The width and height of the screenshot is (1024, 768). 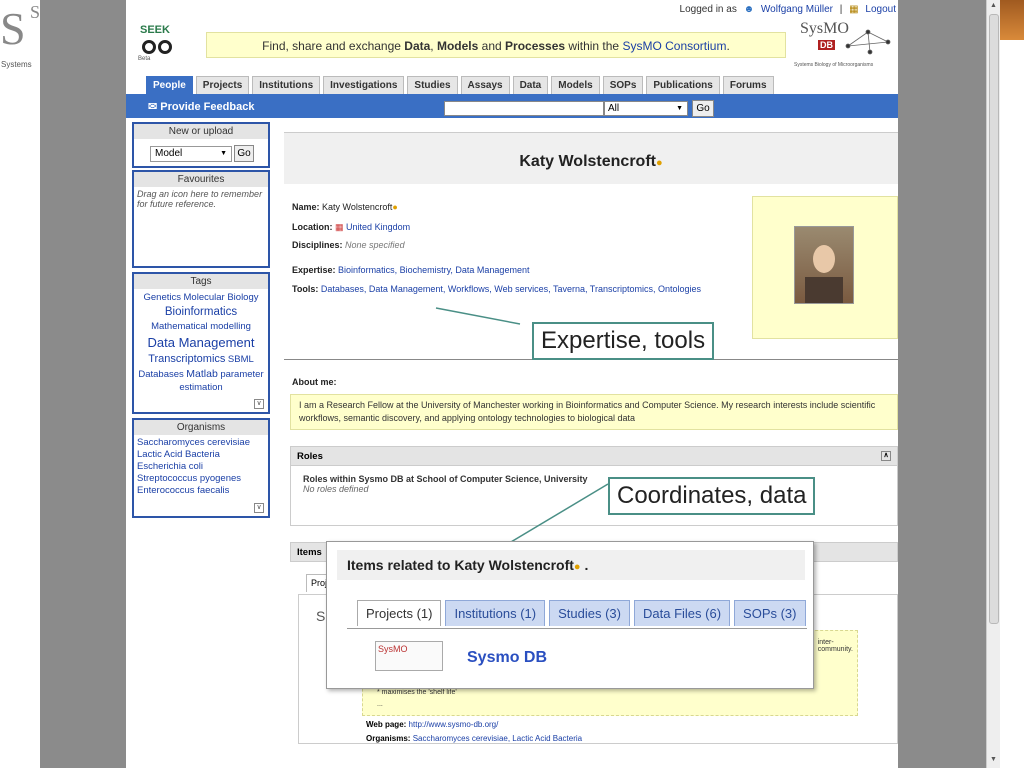 I want to click on person-icon: ●, so click(x=577, y=567).